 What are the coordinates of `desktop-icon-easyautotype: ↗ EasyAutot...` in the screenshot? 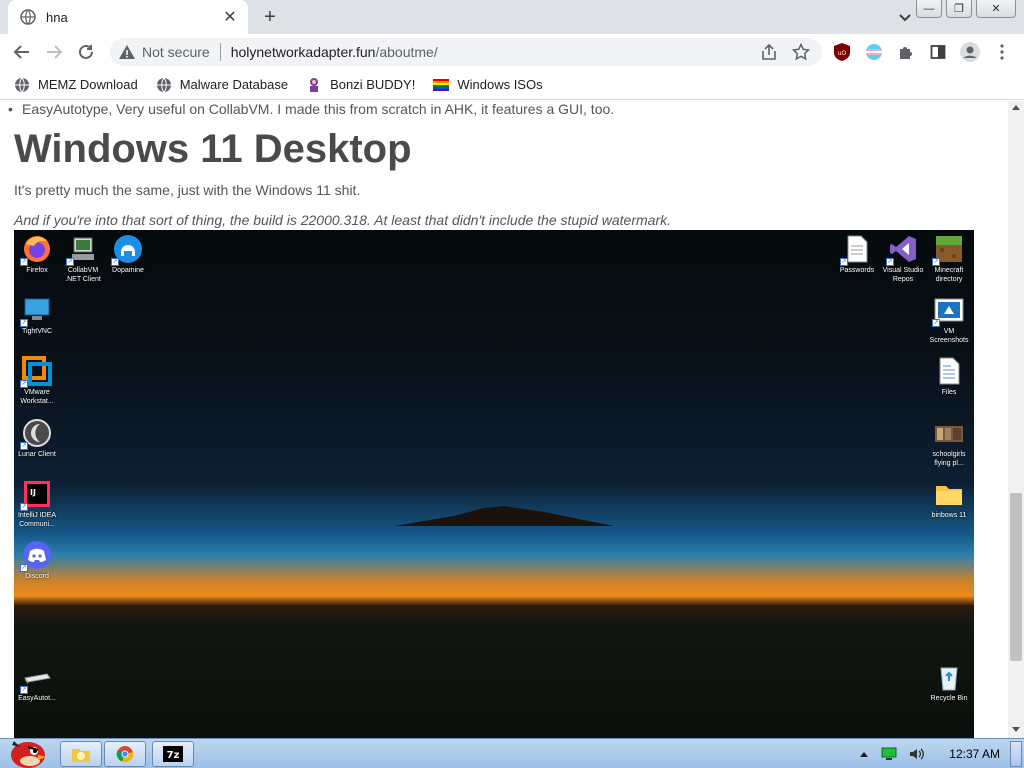 It's located at (37, 682).